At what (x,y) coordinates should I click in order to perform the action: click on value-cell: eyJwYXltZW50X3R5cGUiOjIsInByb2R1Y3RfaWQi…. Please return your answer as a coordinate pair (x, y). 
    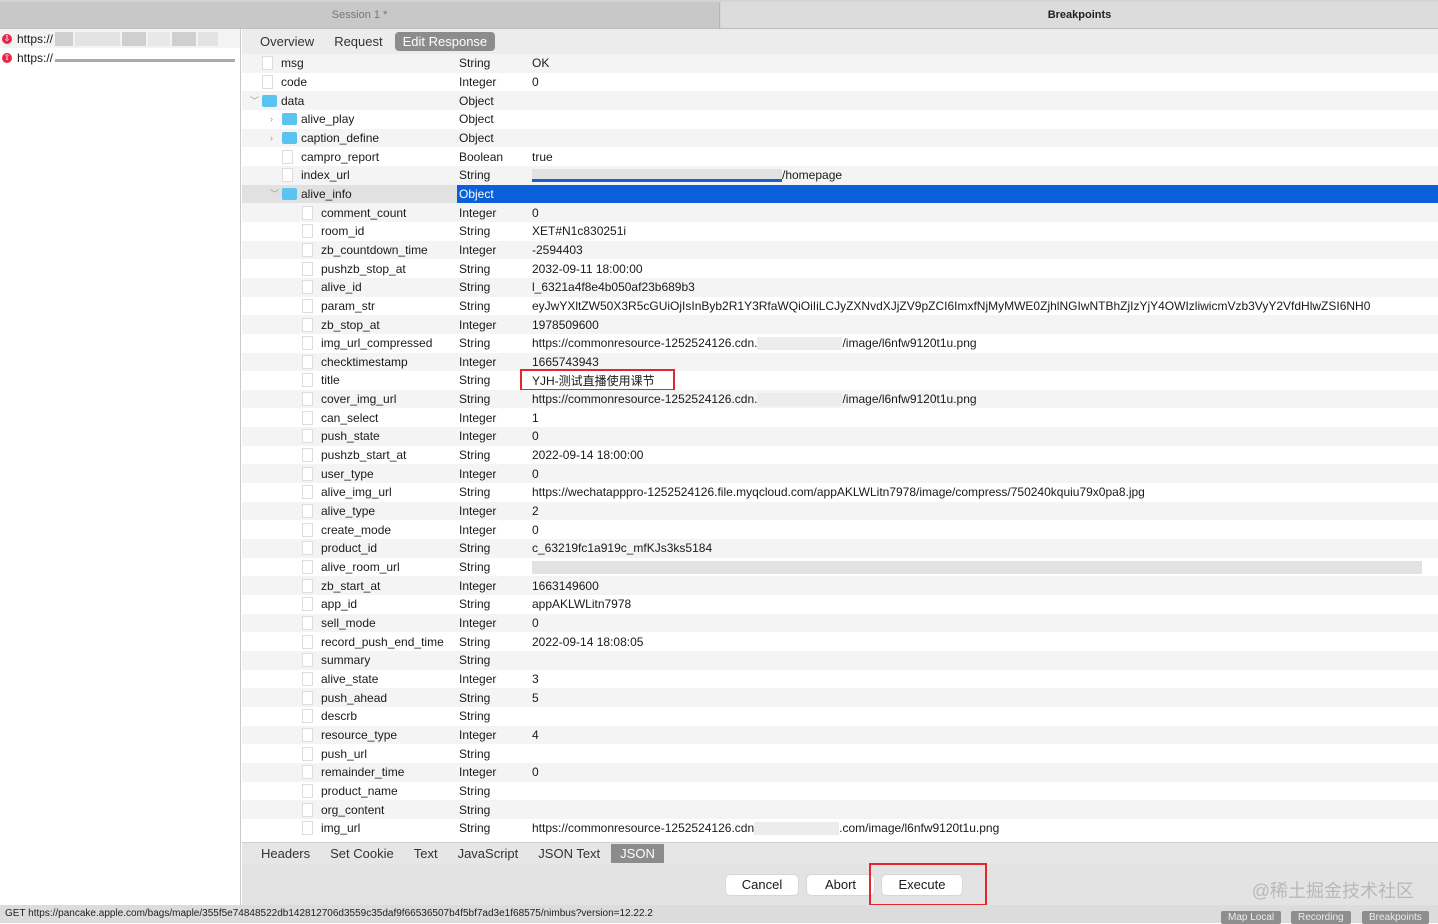
    Looking at the image, I should click on (951, 306).